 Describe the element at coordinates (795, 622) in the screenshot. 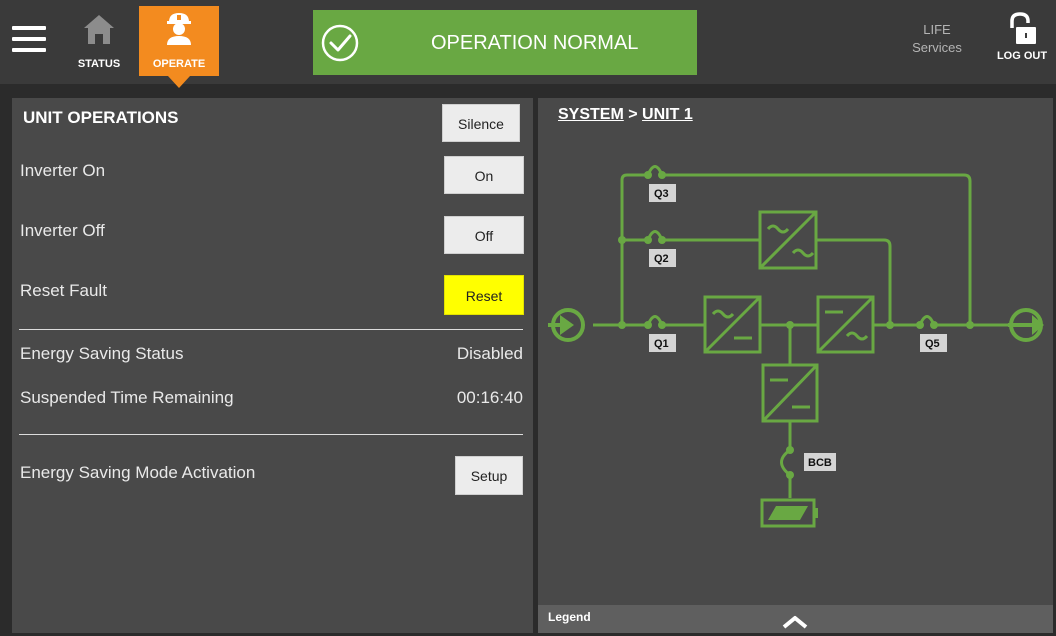

I see `chevron-up-icon` at that location.